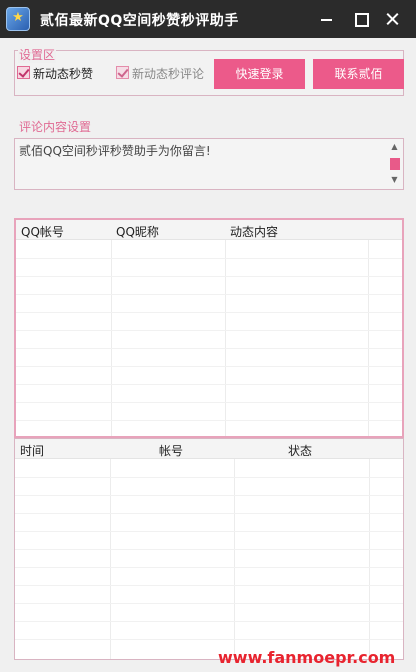 This screenshot has width=416, height=672. I want to click on scroll-up-arrow-icon: ▲, so click(394, 147).